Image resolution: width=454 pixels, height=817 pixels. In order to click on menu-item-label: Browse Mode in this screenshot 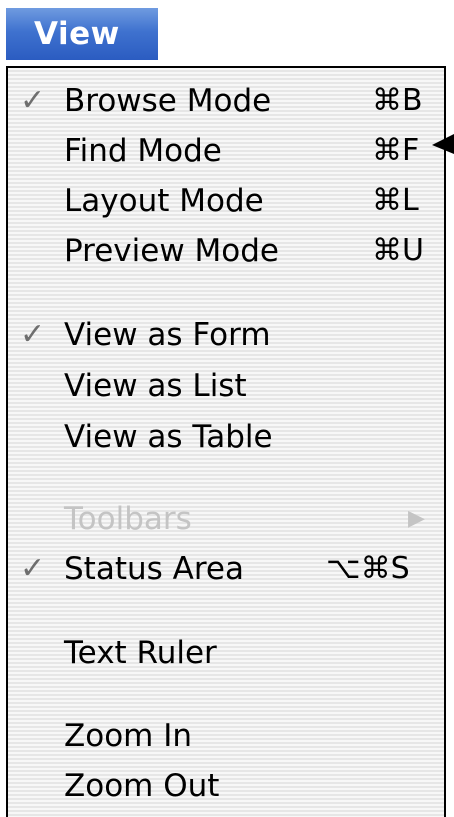, I will do `click(168, 101)`.